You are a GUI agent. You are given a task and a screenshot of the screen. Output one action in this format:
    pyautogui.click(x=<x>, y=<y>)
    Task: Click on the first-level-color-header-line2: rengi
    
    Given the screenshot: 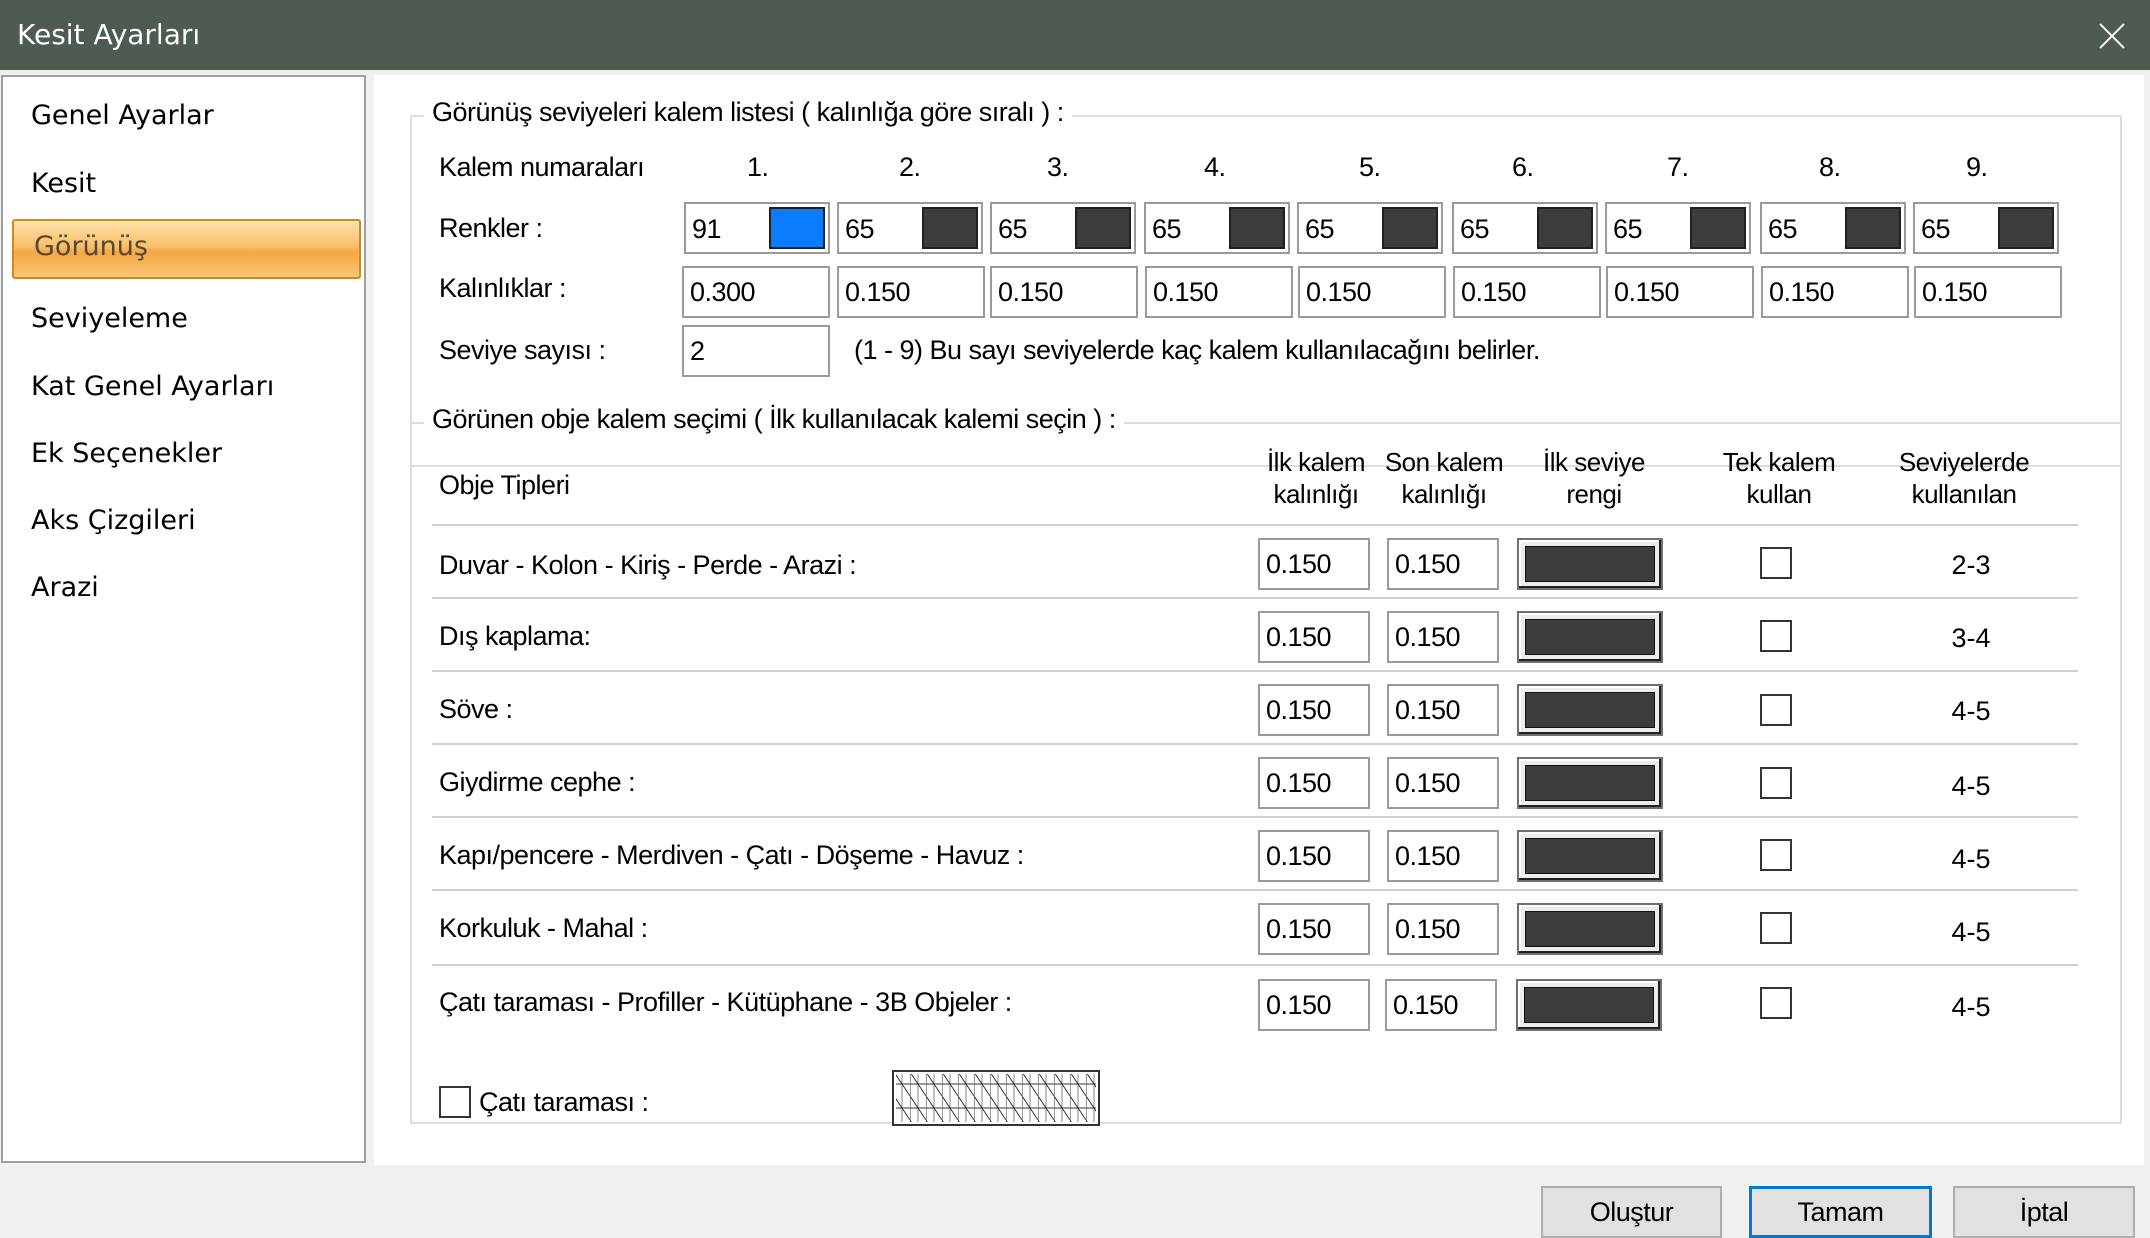 What is the action you would take?
    pyautogui.click(x=1594, y=494)
    